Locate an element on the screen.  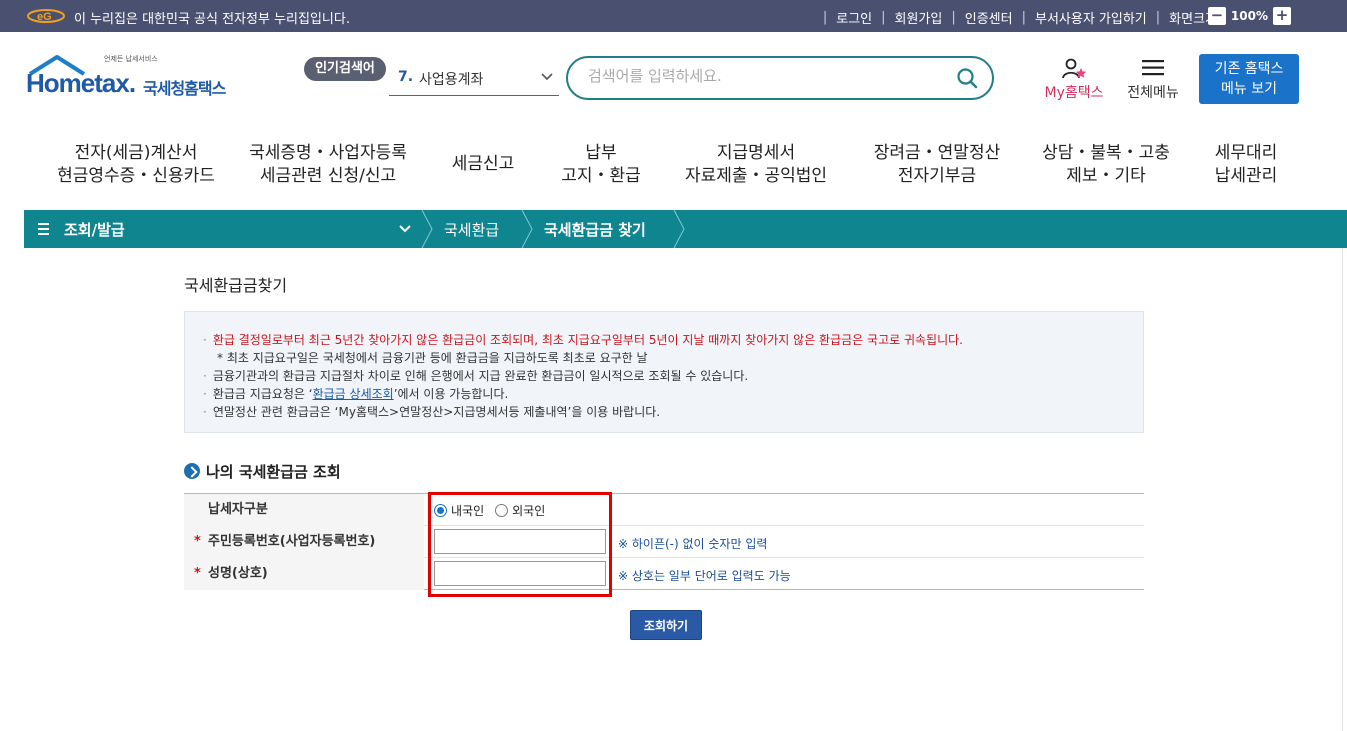
nav-tax-return: 세금신고 is located at coordinates (483, 164).